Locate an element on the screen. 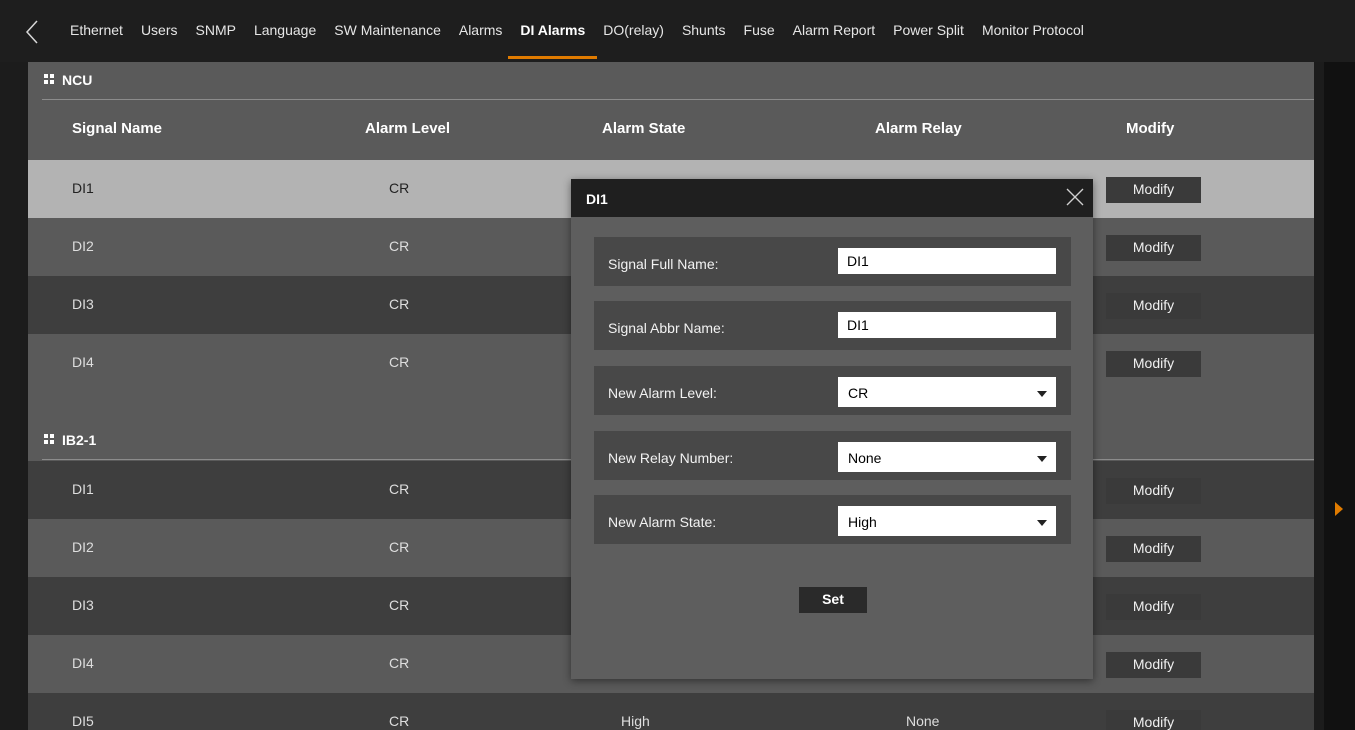  column-header-modify: Modify is located at coordinates (1150, 128).